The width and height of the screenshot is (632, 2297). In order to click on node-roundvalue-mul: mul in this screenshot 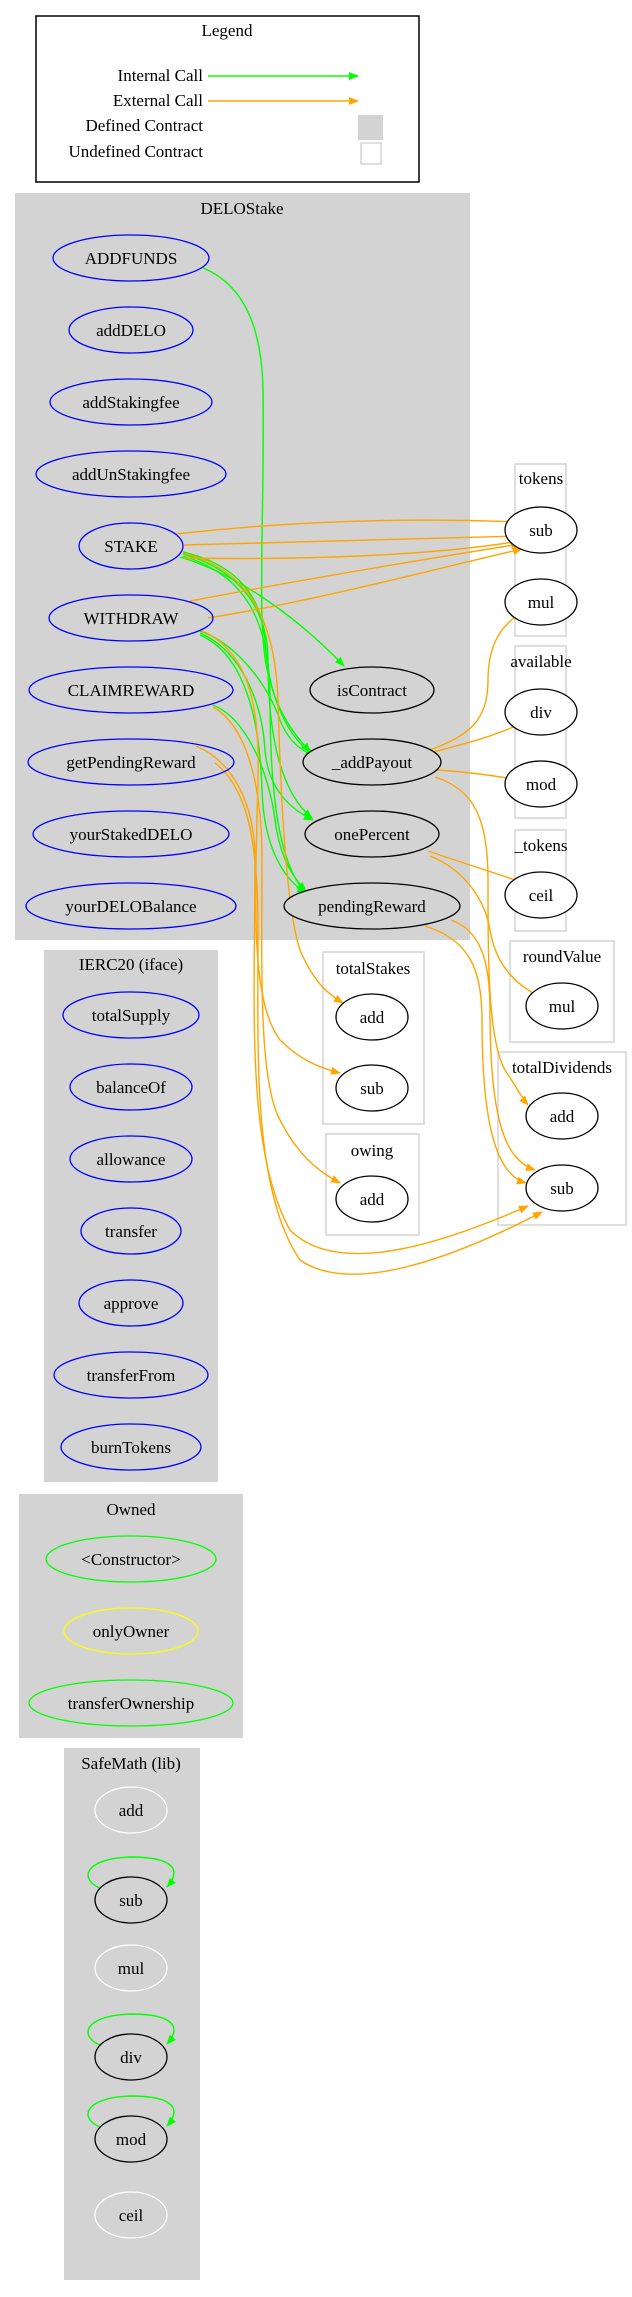, I will do `click(562, 1006)`.